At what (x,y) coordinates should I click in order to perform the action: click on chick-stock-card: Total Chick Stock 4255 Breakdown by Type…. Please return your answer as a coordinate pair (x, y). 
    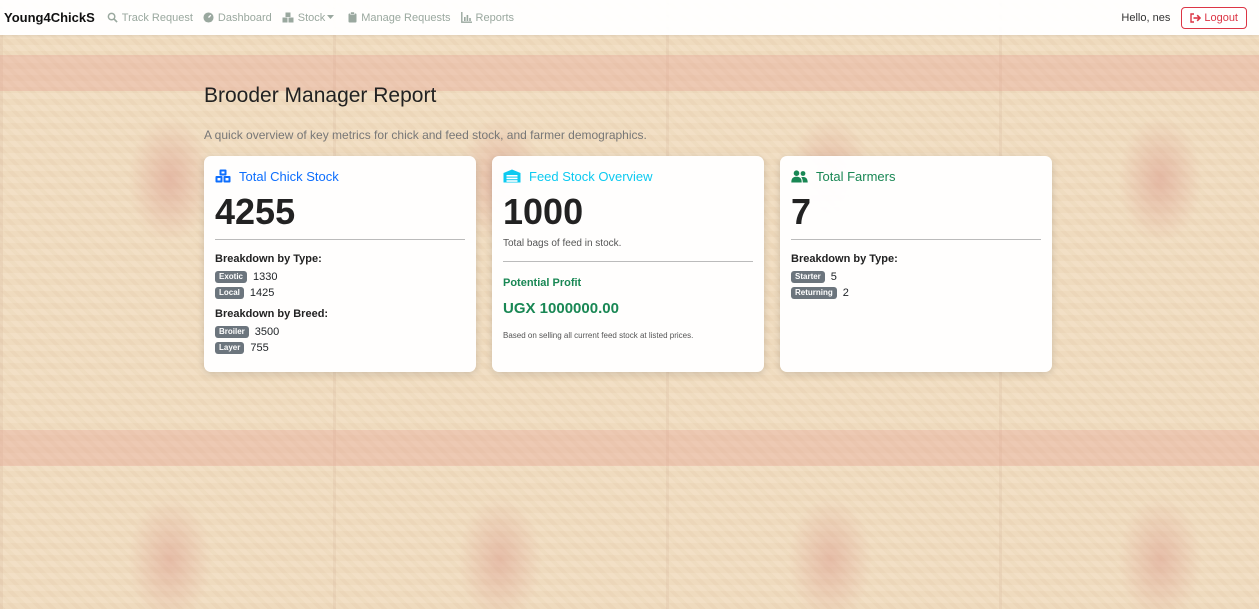
    Looking at the image, I should click on (340, 264).